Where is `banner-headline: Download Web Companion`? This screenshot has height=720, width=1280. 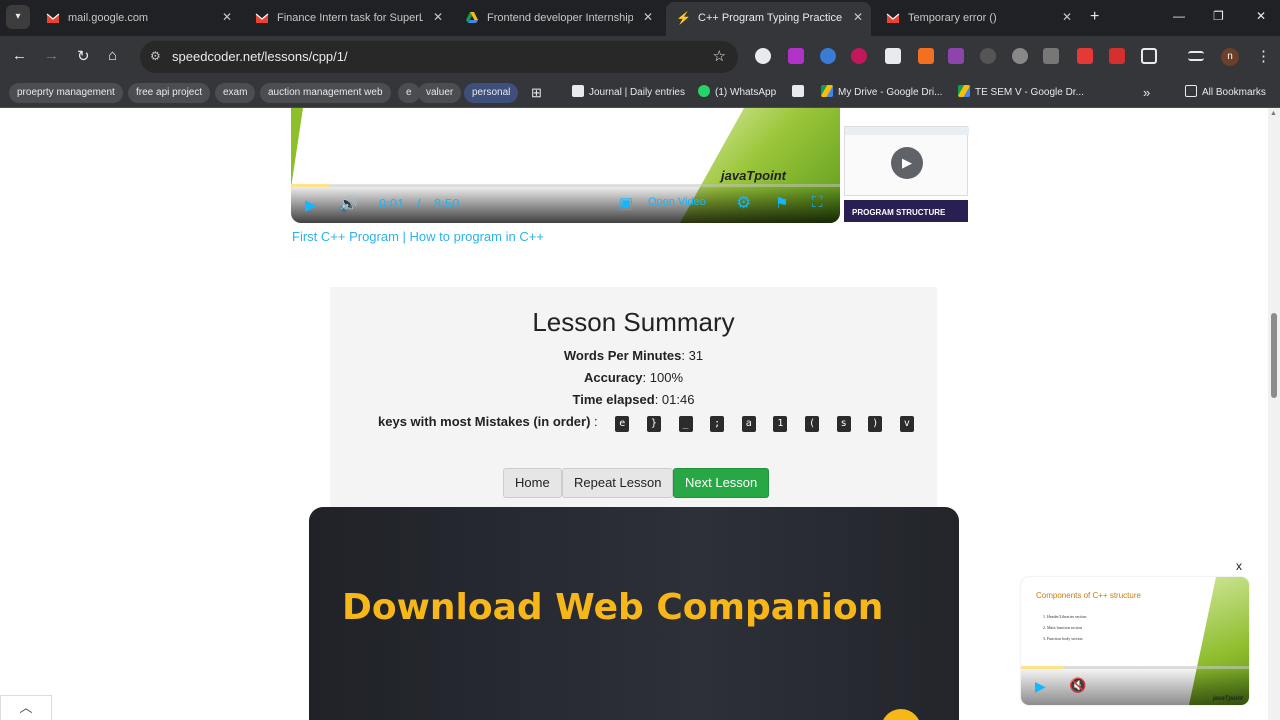 banner-headline: Download Web Companion is located at coordinates (613, 607).